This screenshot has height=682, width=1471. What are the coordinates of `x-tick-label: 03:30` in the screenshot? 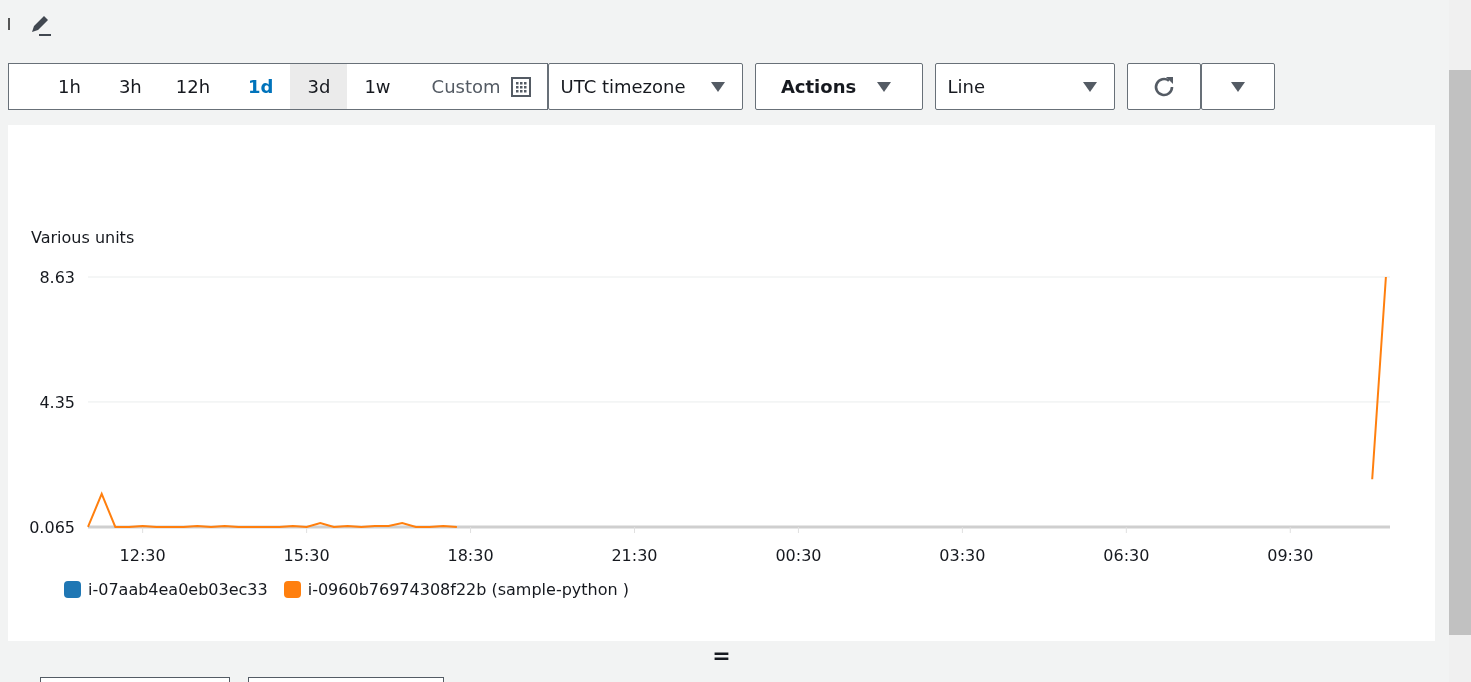 It's located at (962, 555).